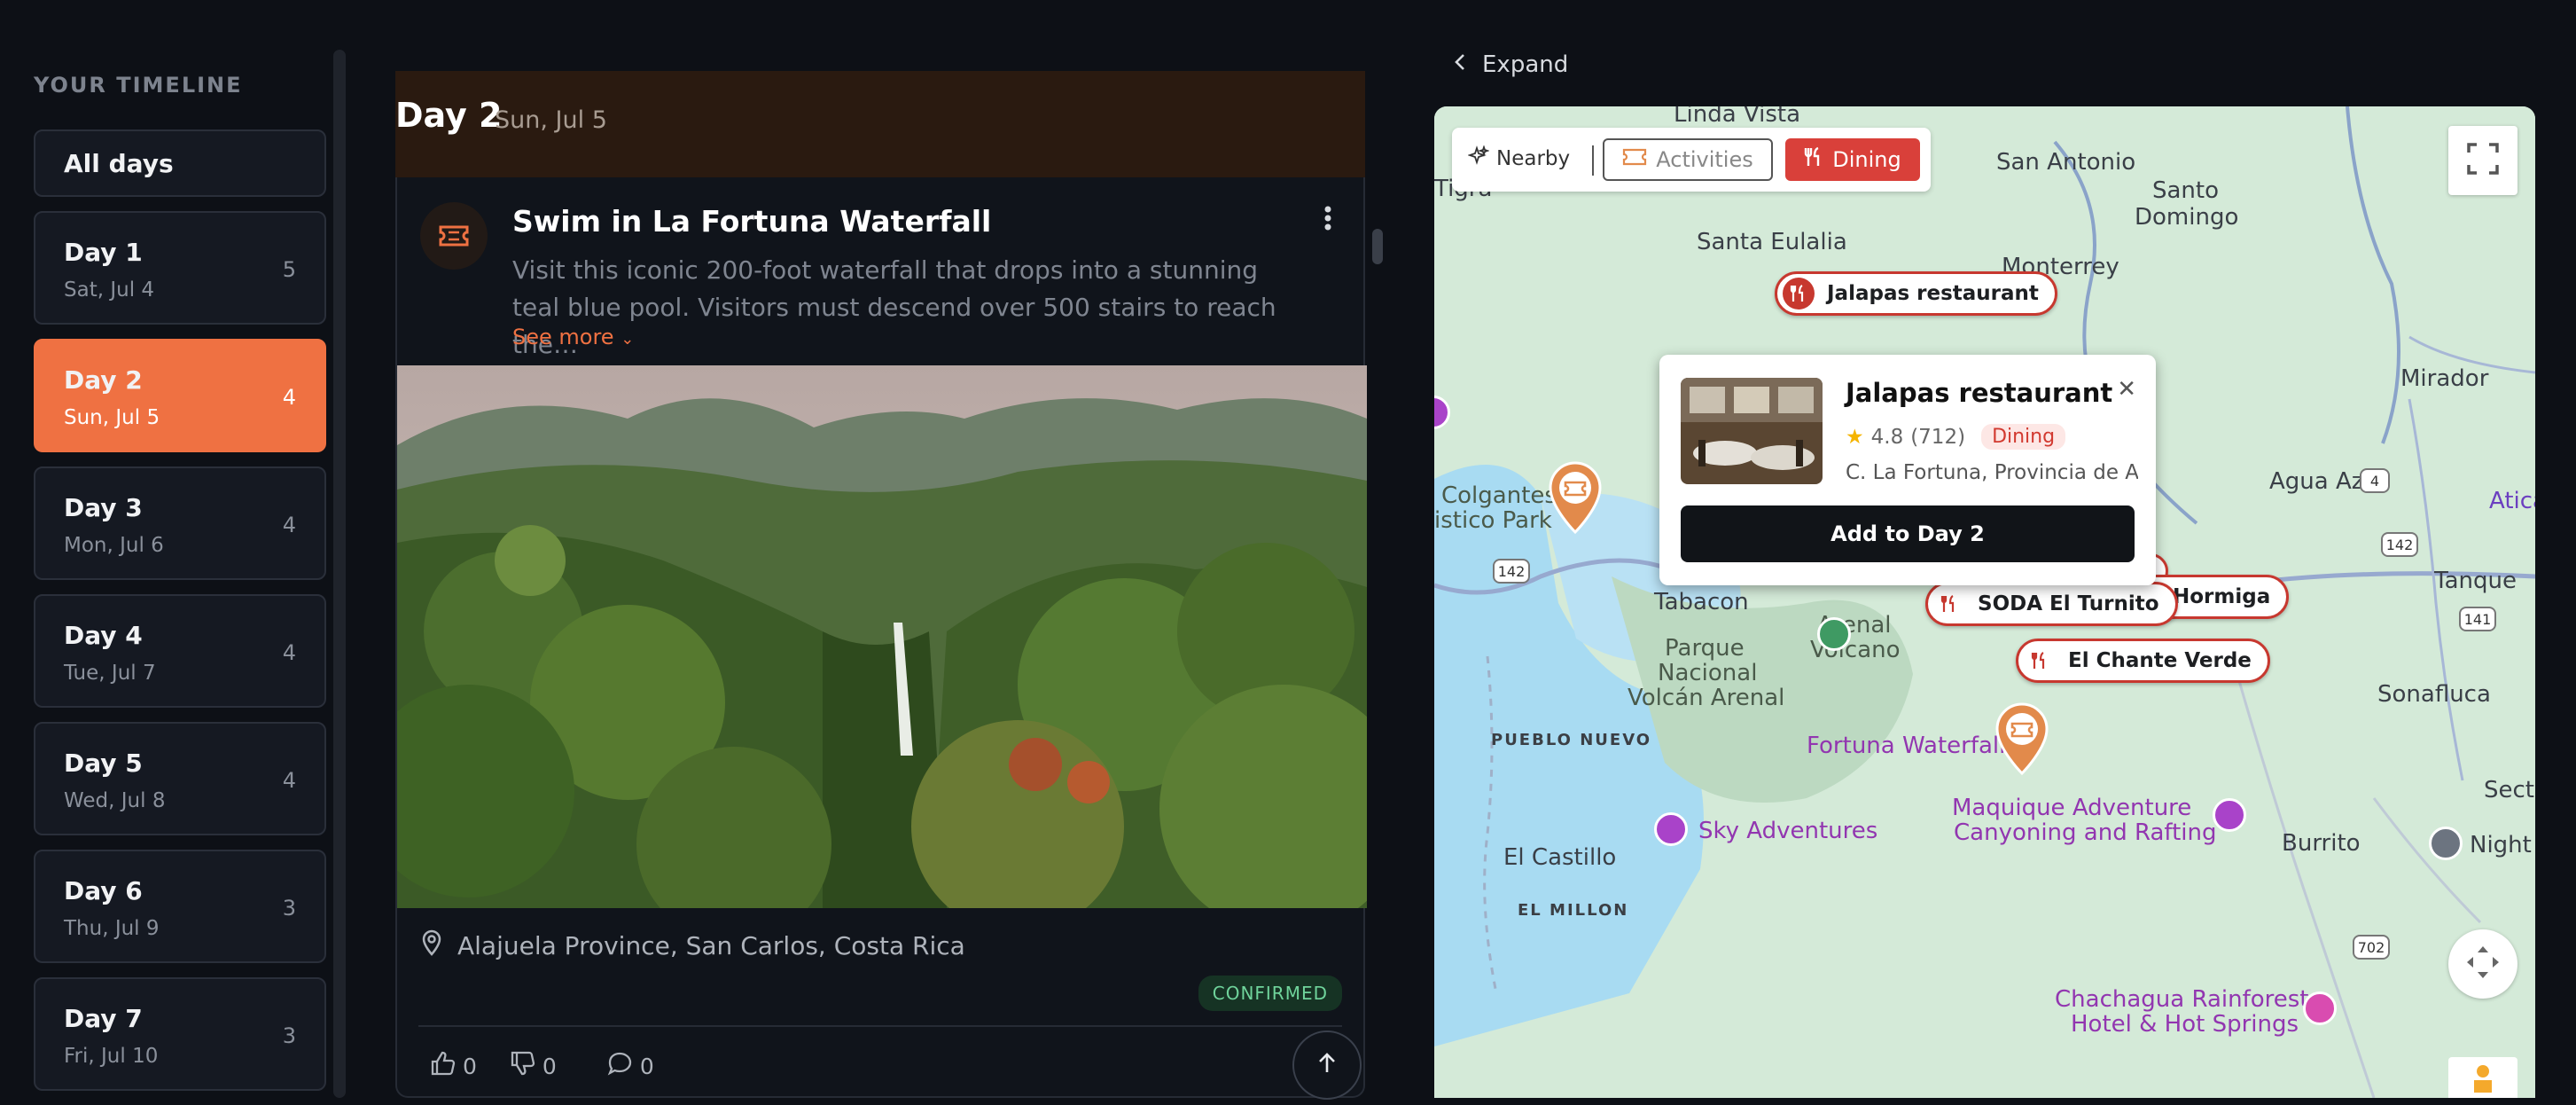 This screenshot has width=2576, height=1105. What do you see at coordinates (442, 1066) in the screenshot?
I see `thumbs-up-icon` at bounding box center [442, 1066].